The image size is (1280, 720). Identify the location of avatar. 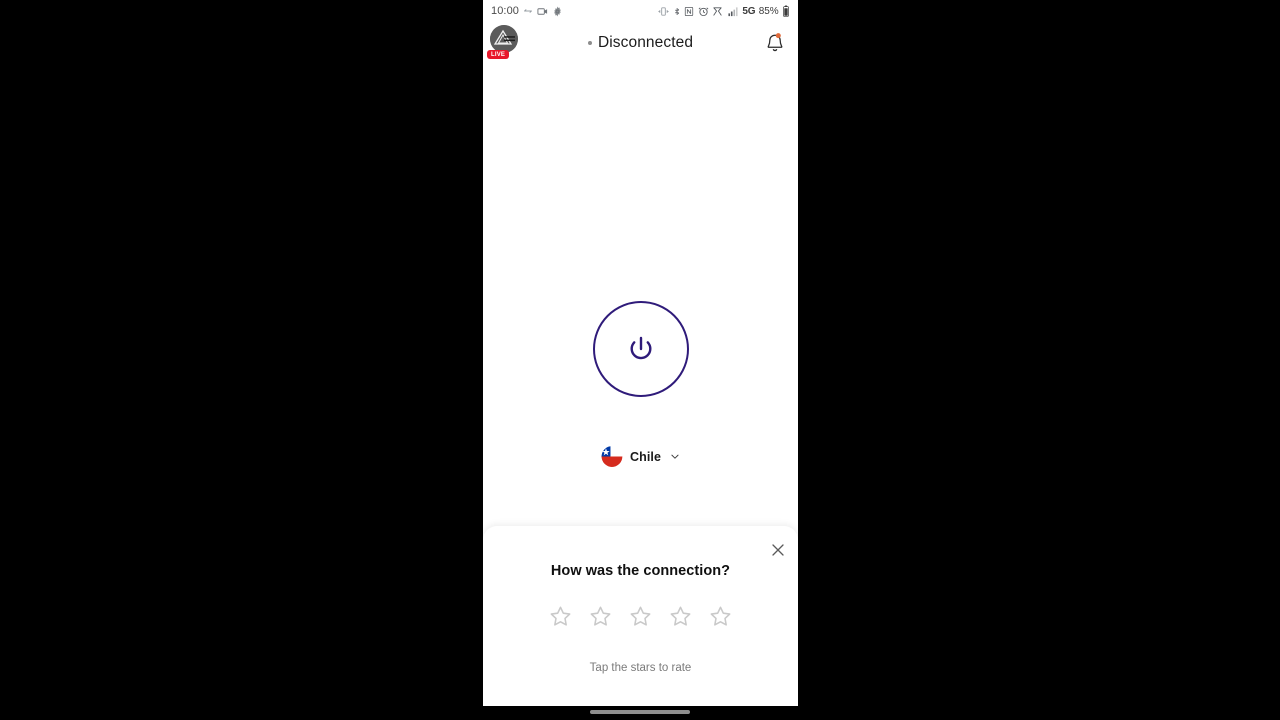
(504, 39).